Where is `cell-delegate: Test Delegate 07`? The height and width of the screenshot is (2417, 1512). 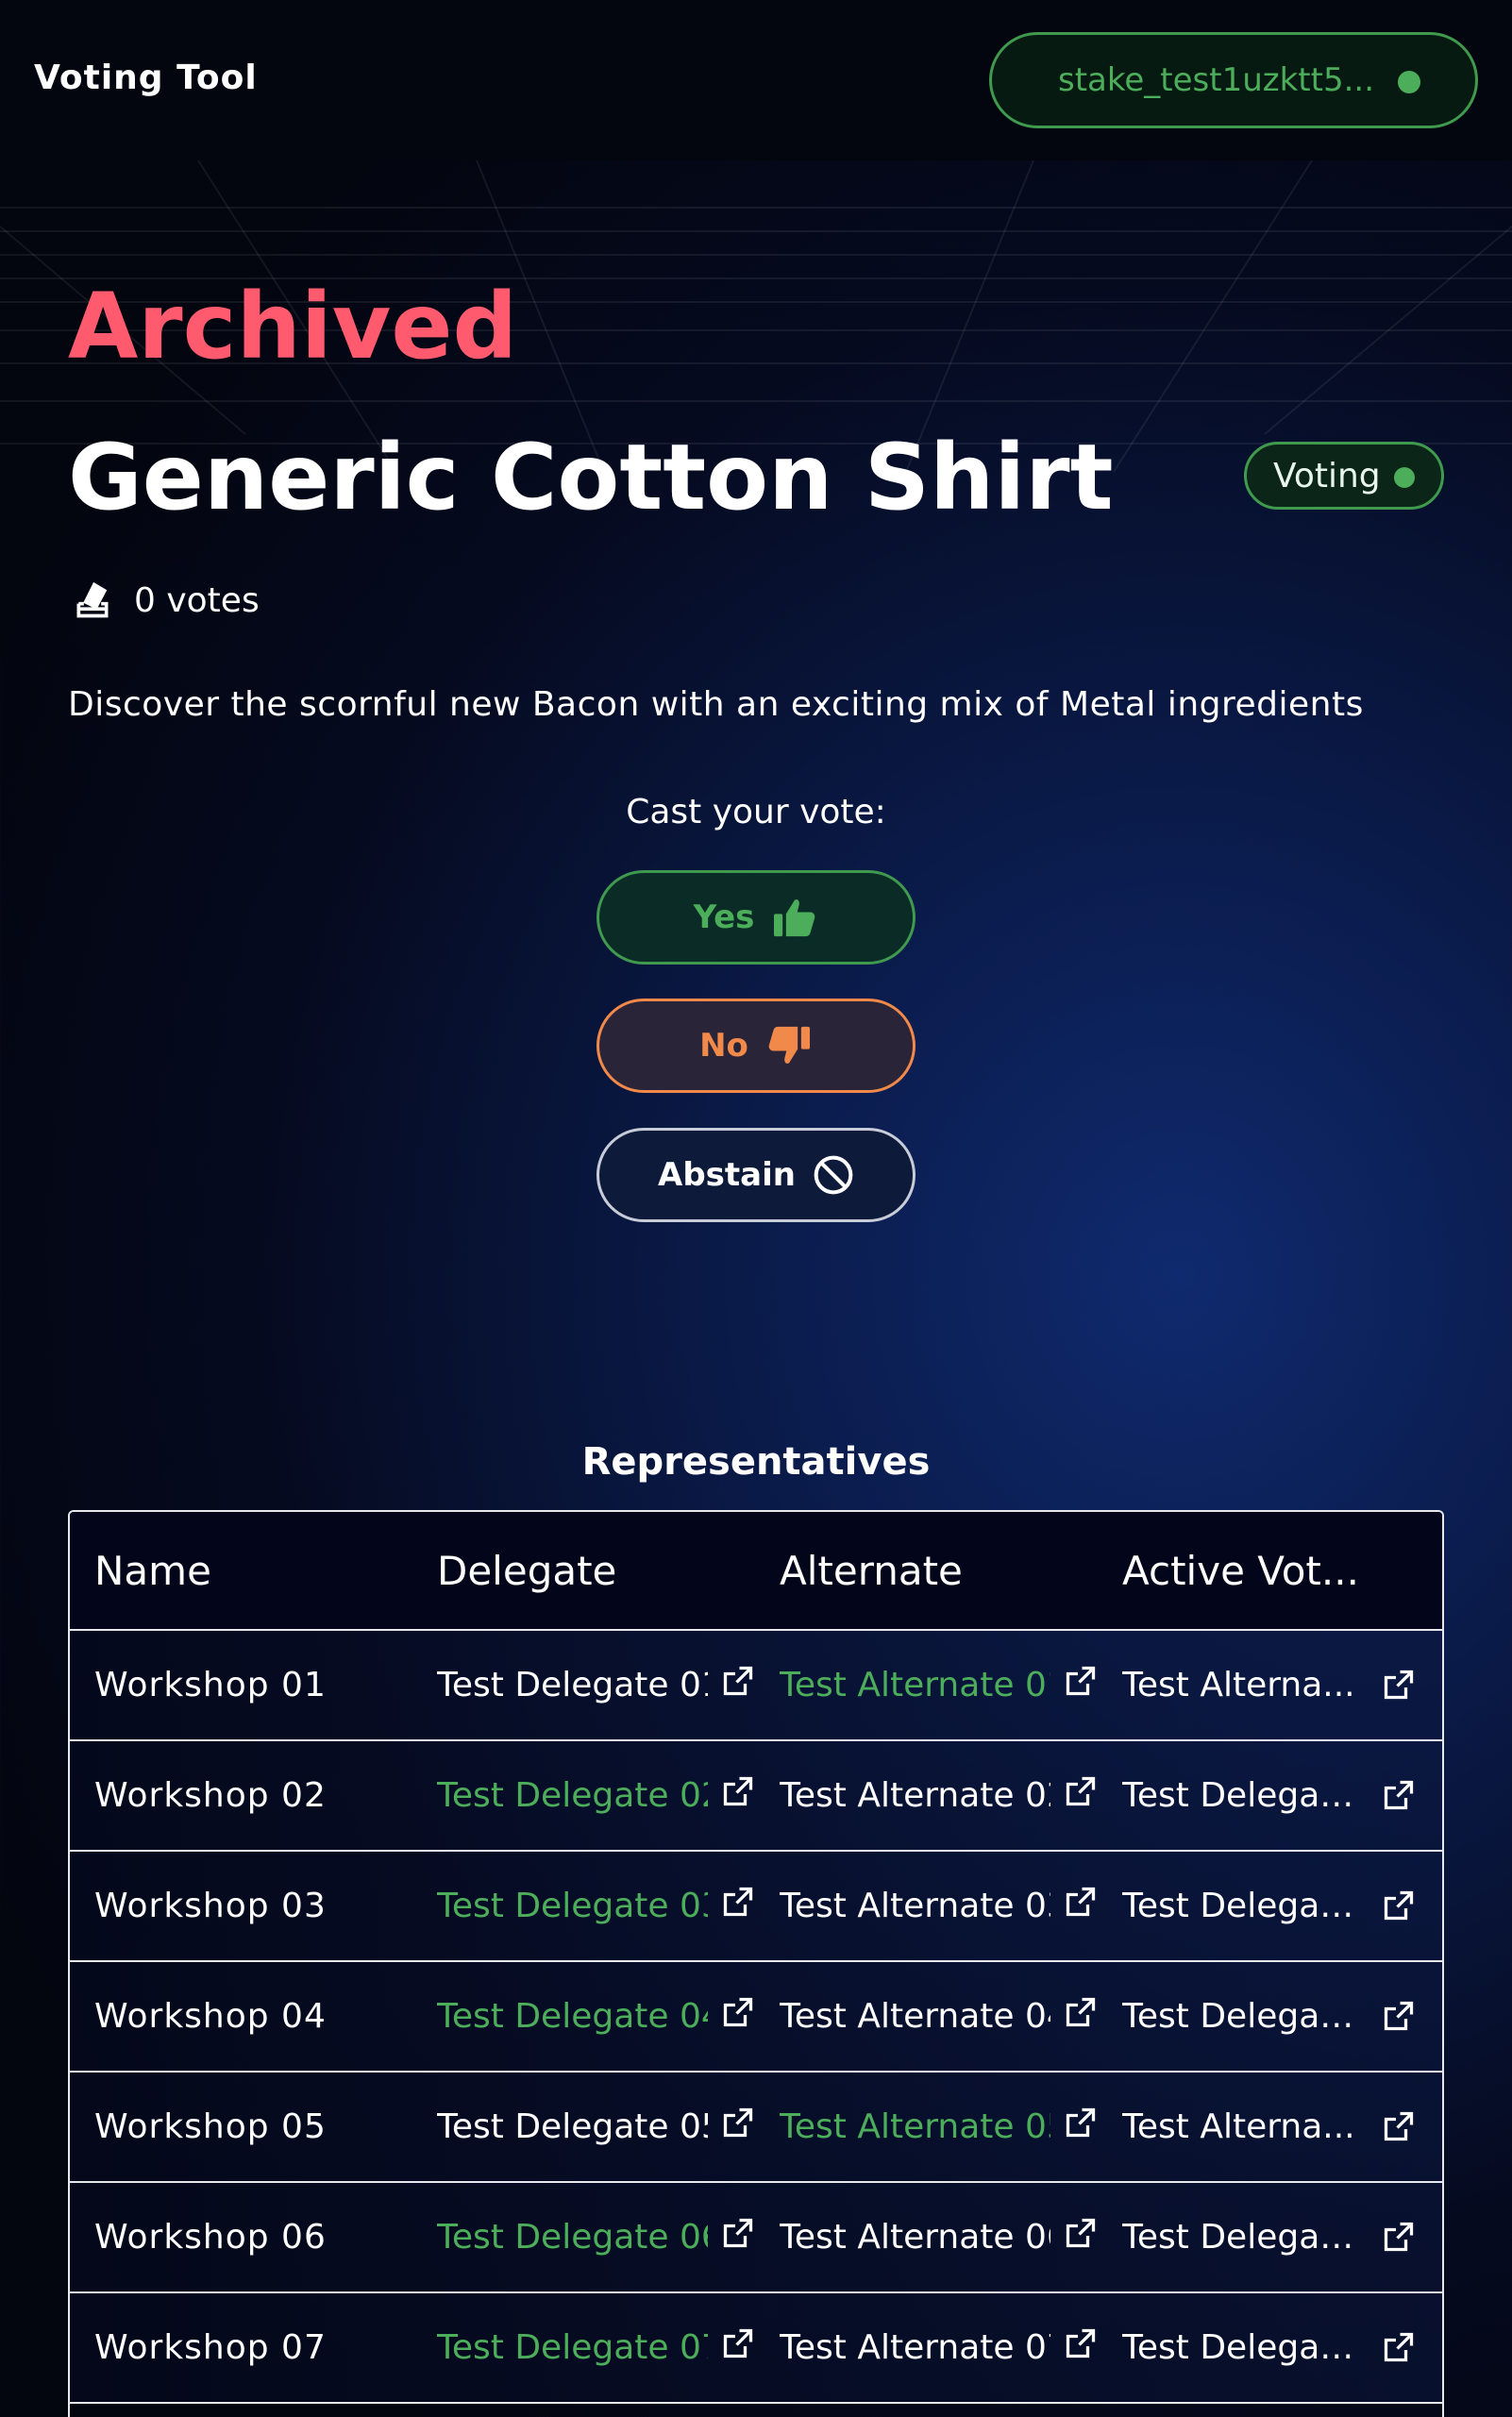 cell-delegate: Test Delegate 07 is located at coordinates (583, 2347).